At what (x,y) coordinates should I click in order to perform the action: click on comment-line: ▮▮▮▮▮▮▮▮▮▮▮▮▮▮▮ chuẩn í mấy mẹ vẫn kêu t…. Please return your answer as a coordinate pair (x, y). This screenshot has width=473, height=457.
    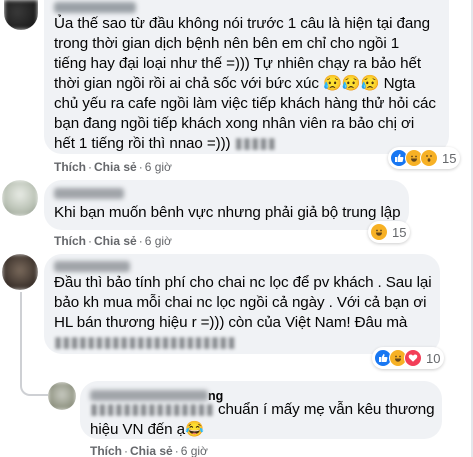
    Looking at the image, I should click on (262, 409).